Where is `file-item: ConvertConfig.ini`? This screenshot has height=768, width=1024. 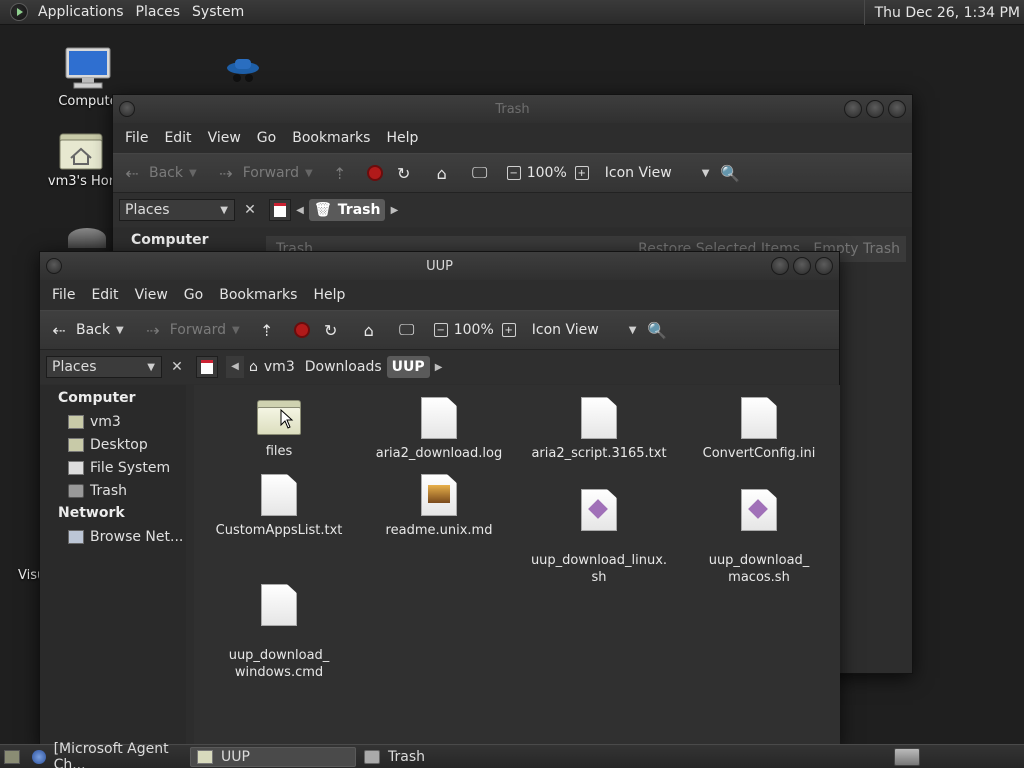
file-item: ConvertConfig.ini is located at coordinates (759, 429).